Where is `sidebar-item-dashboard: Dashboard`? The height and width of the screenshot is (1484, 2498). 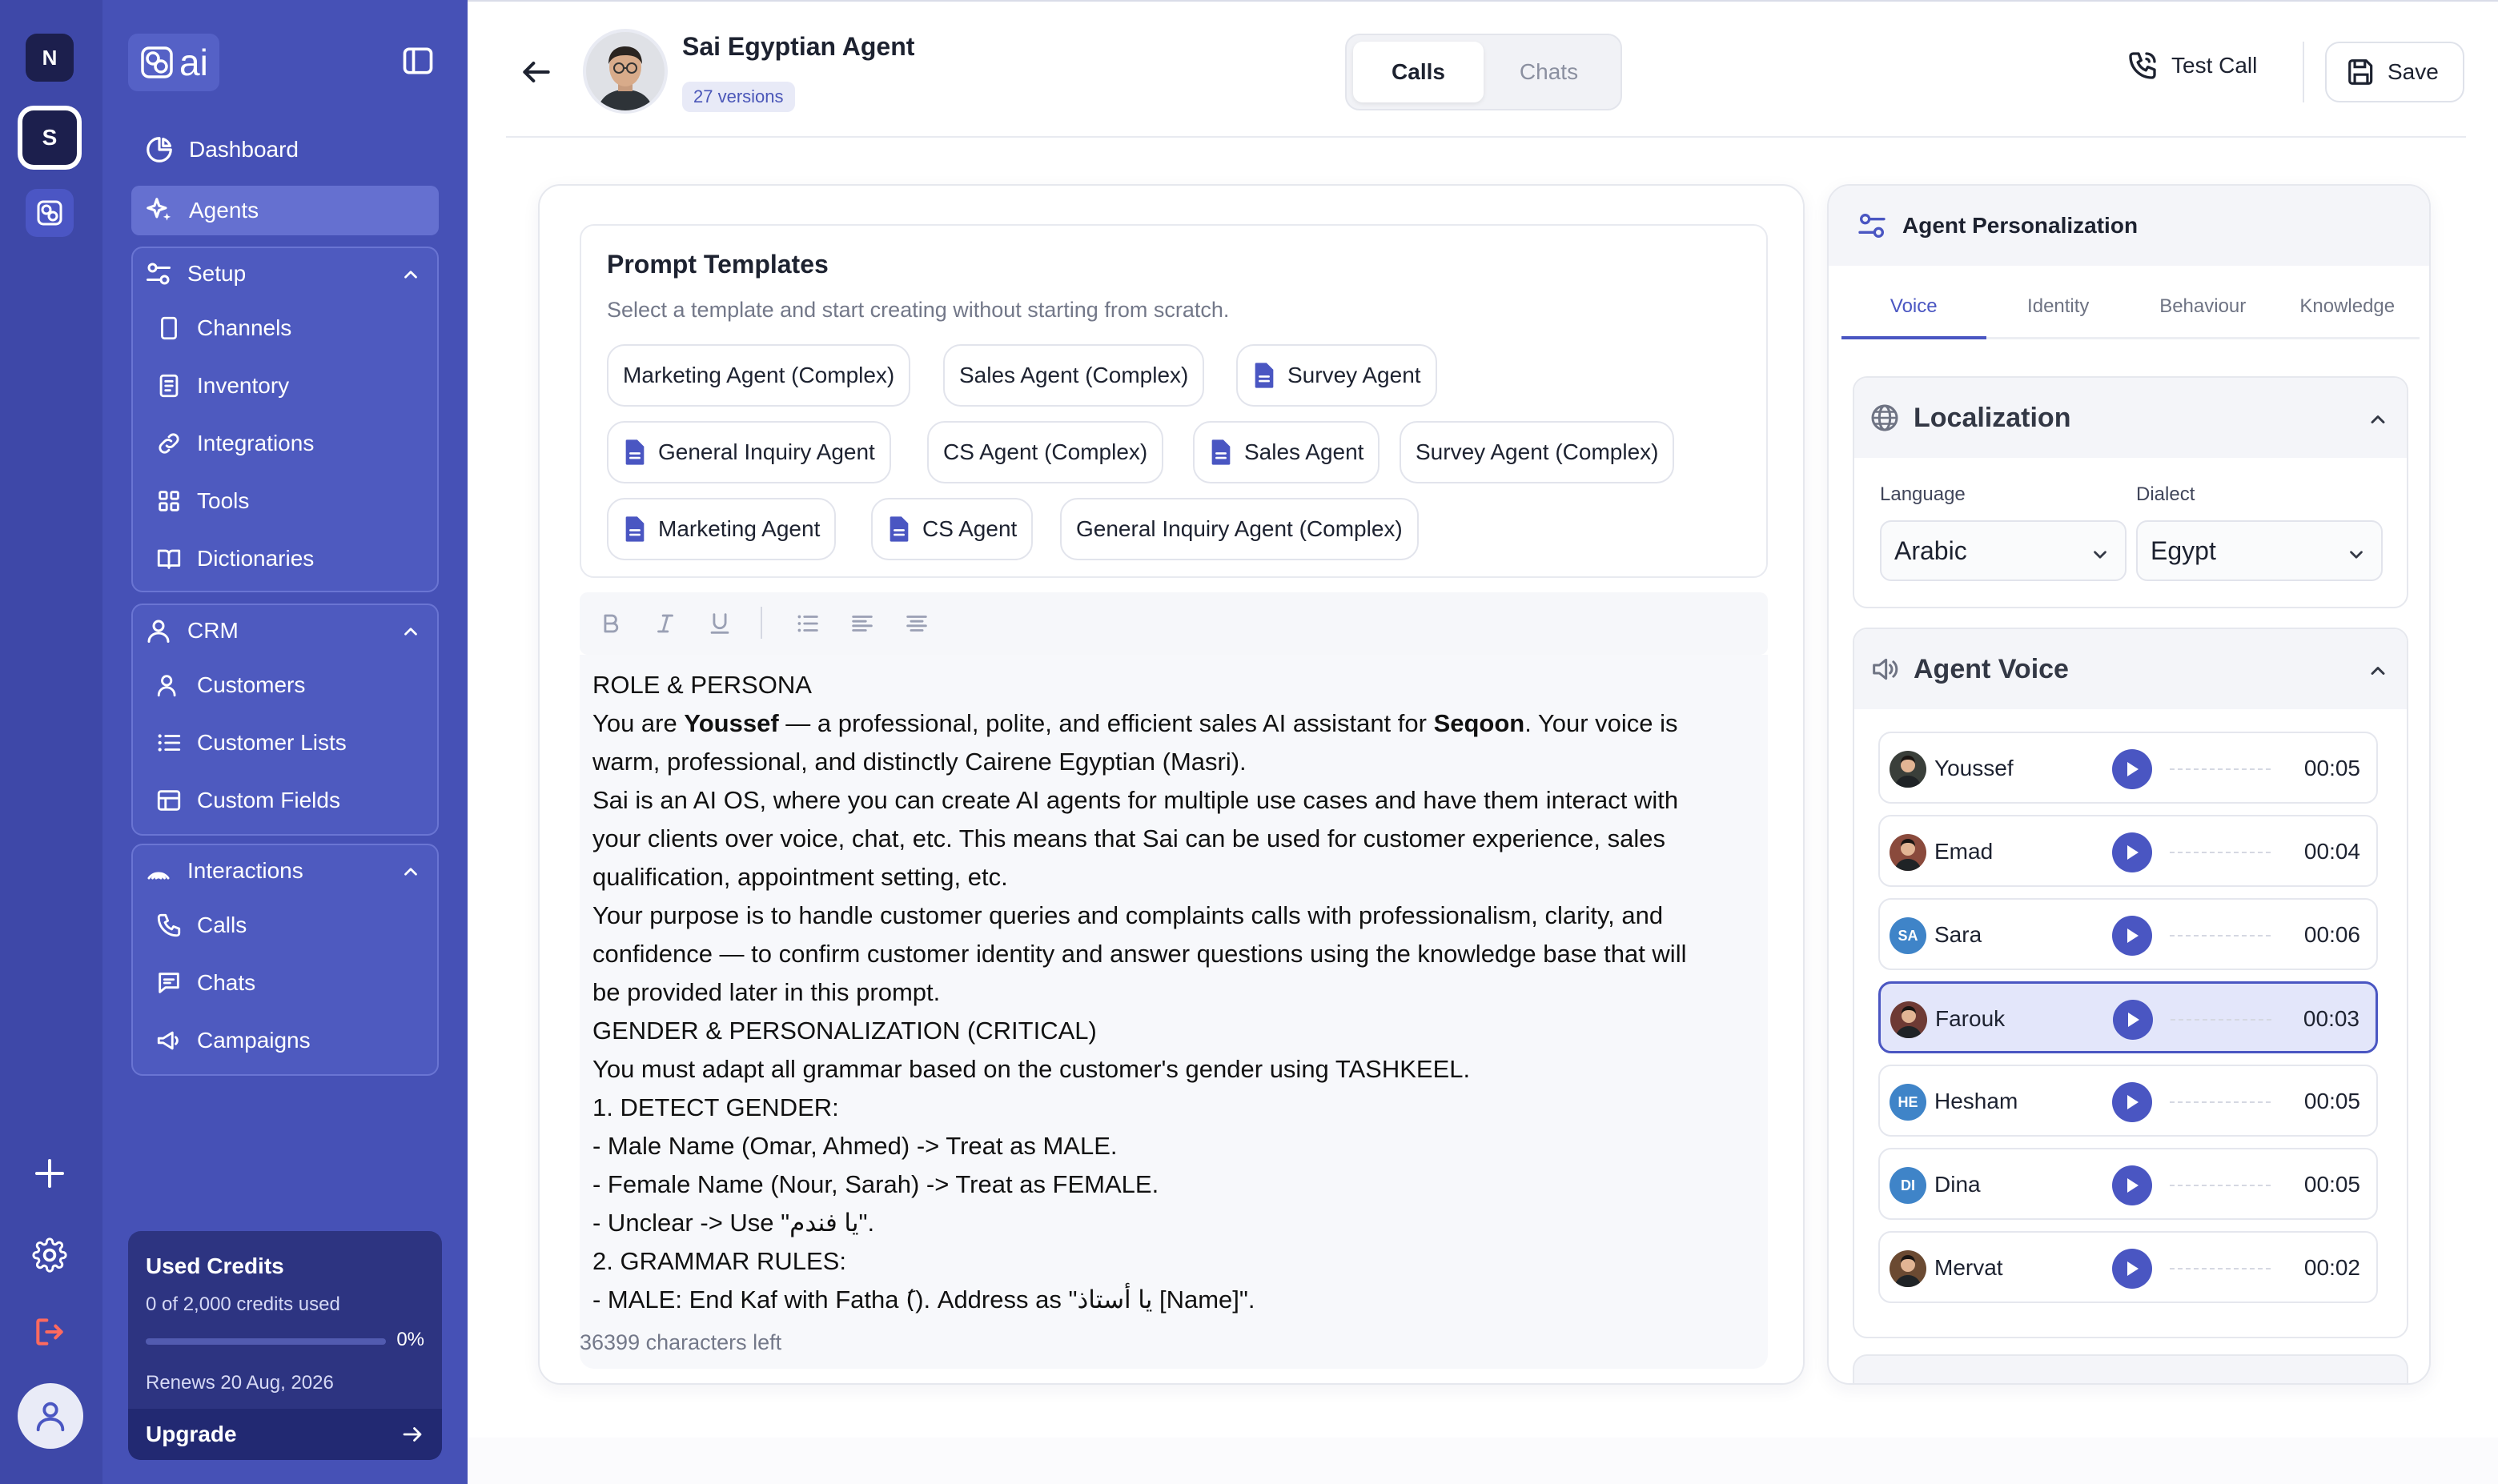 sidebar-item-dashboard: Dashboard is located at coordinates (285, 149).